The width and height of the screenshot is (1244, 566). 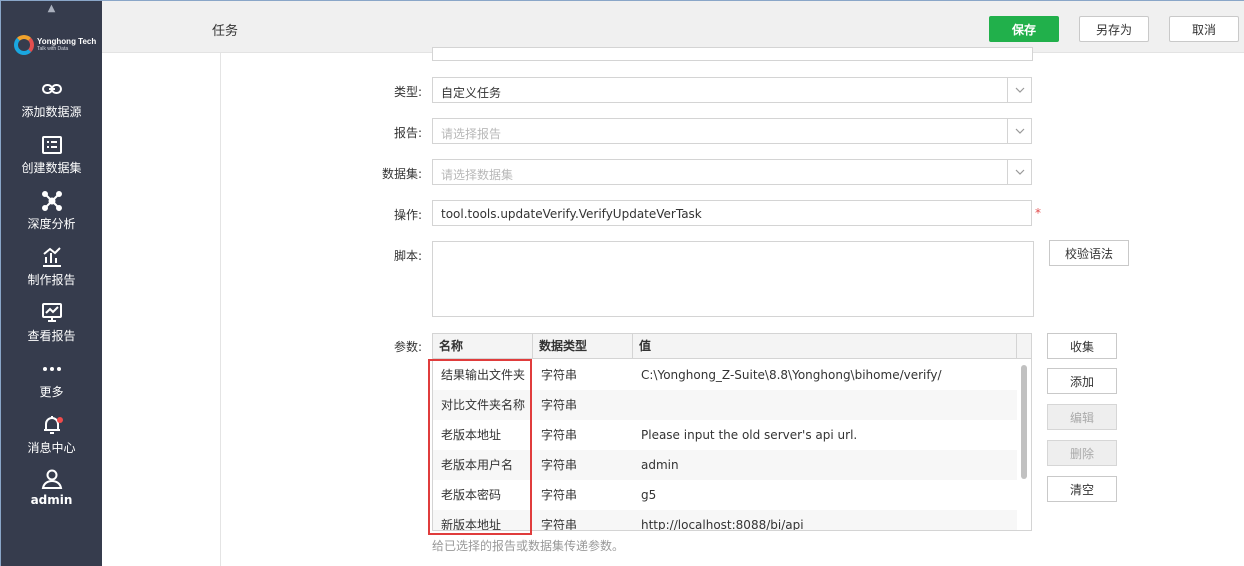 What do you see at coordinates (471, 524) in the screenshot?
I see `param-name: 新版本地址` at bounding box center [471, 524].